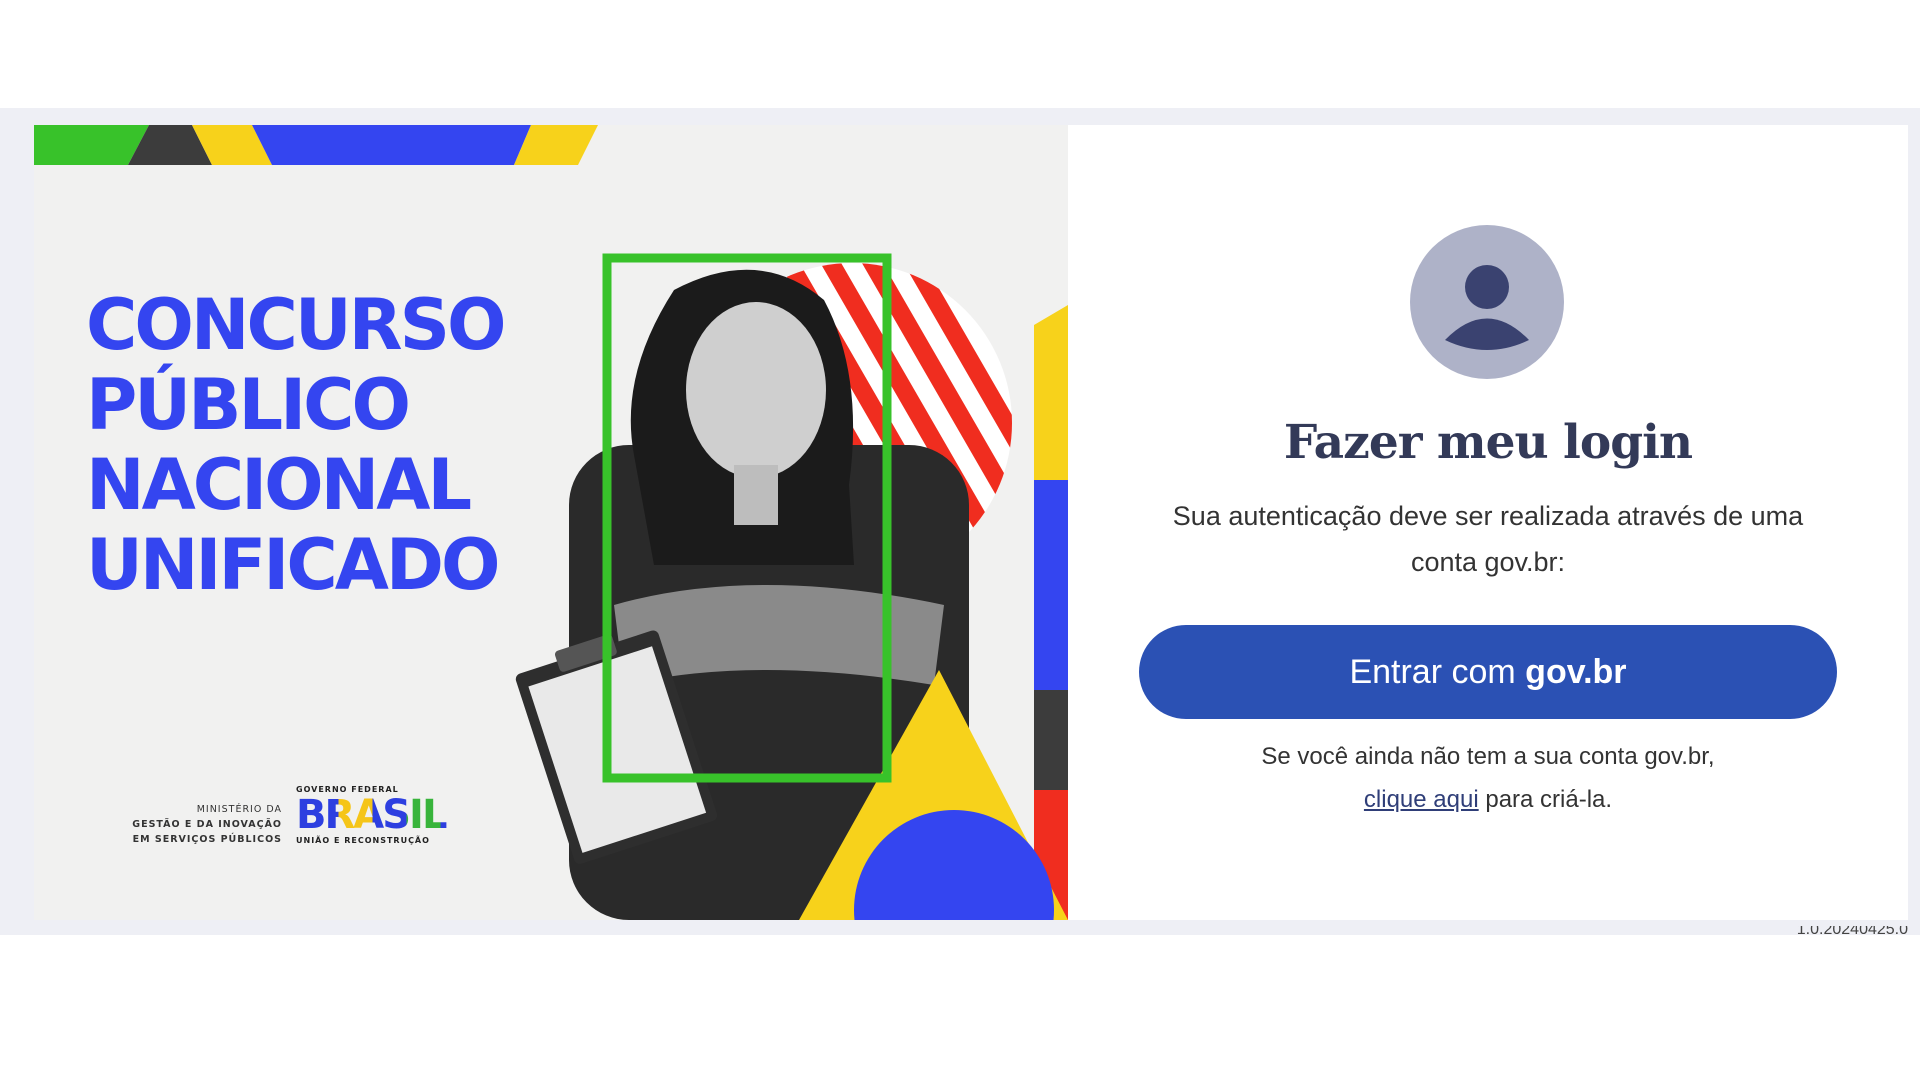 Image resolution: width=1920 pixels, height=1080 pixels. What do you see at coordinates (239, 809) in the screenshot?
I see `ministry-line: MINISTÉRIO DA` at bounding box center [239, 809].